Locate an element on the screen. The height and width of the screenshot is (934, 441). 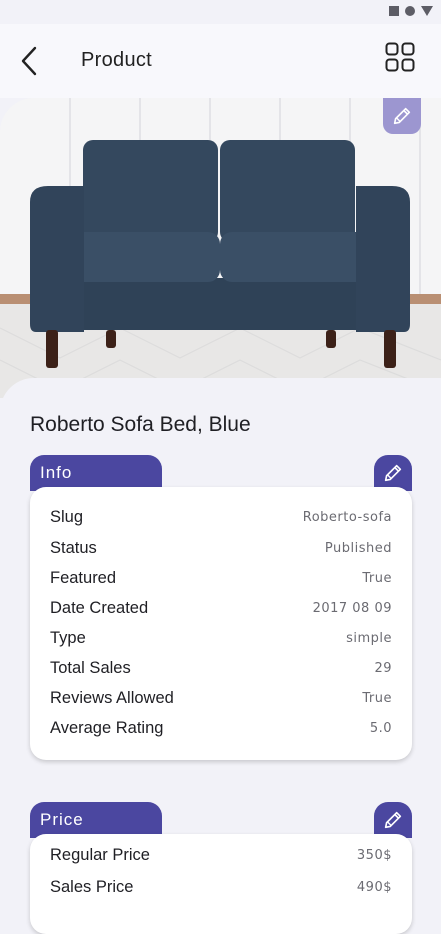
price-key: Sales Price is located at coordinates (92, 886).